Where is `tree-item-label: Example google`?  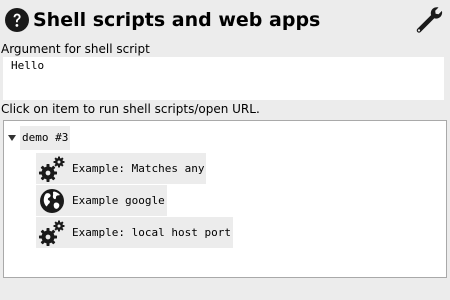
tree-item-label: Example google is located at coordinates (118, 200).